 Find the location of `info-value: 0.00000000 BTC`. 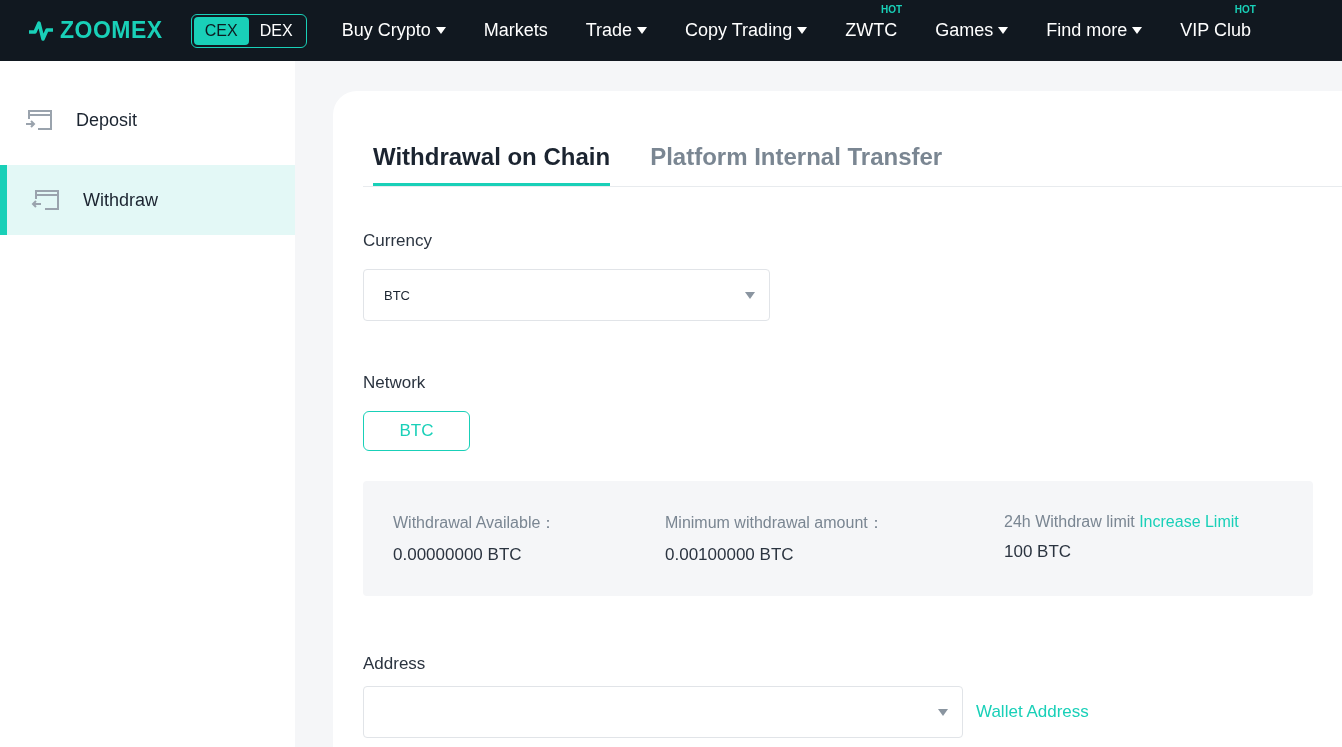

info-value: 0.00000000 BTC is located at coordinates (458, 555).